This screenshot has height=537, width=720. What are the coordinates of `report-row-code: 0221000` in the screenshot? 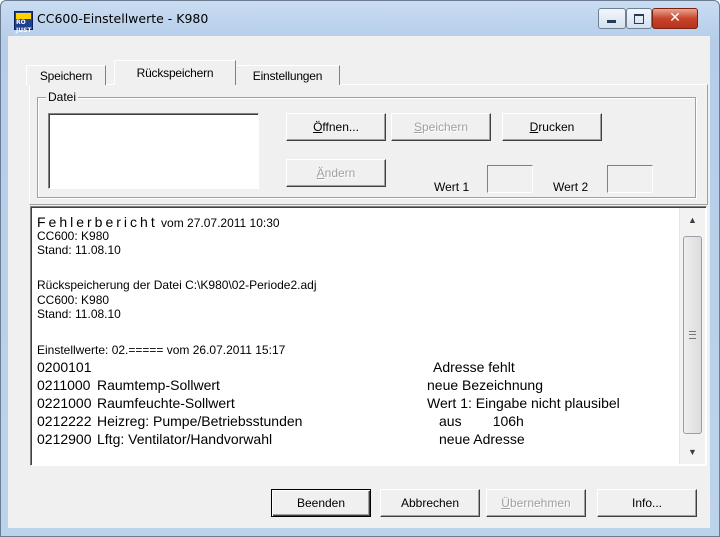 It's located at (64, 403).